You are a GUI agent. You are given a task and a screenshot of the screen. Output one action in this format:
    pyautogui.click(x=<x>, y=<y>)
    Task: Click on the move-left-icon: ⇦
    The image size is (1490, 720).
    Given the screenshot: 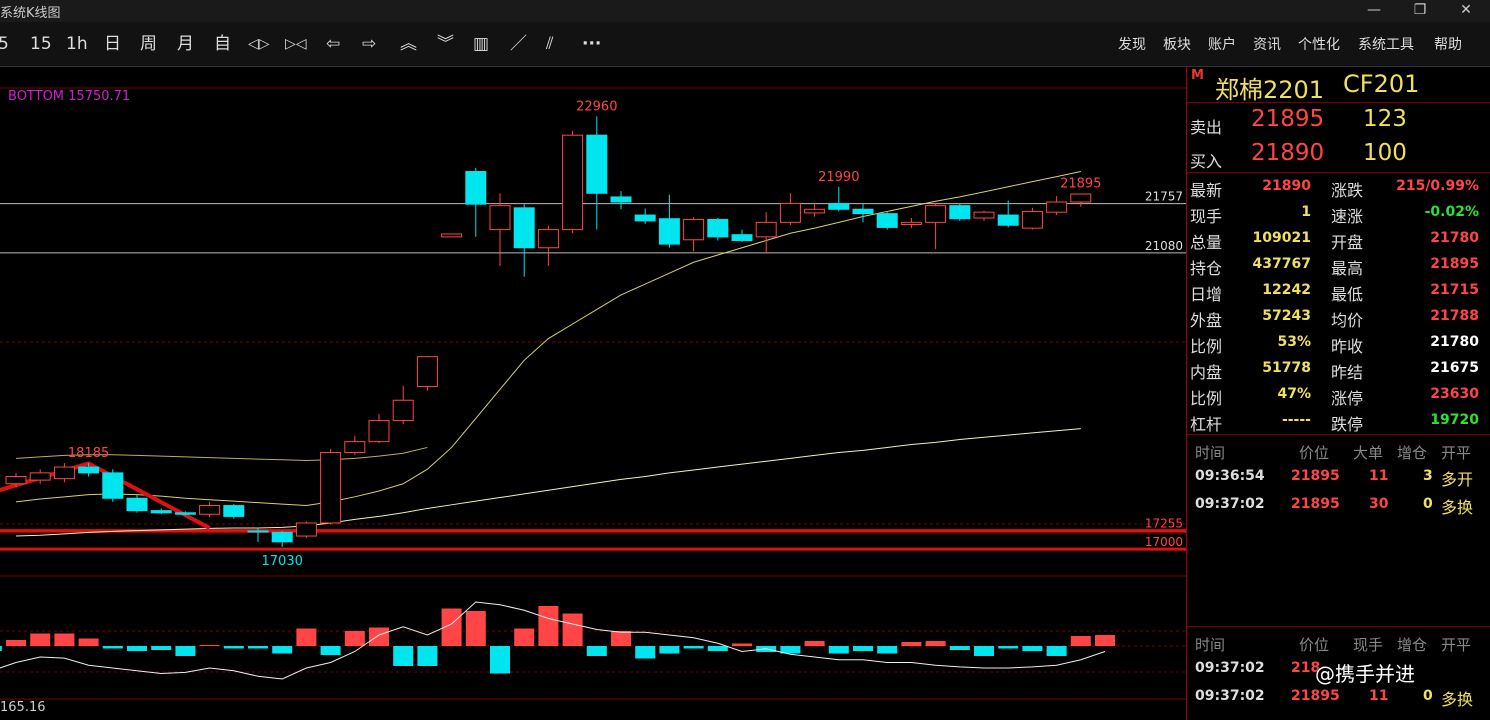 What is the action you would take?
    pyautogui.click(x=333, y=44)
    